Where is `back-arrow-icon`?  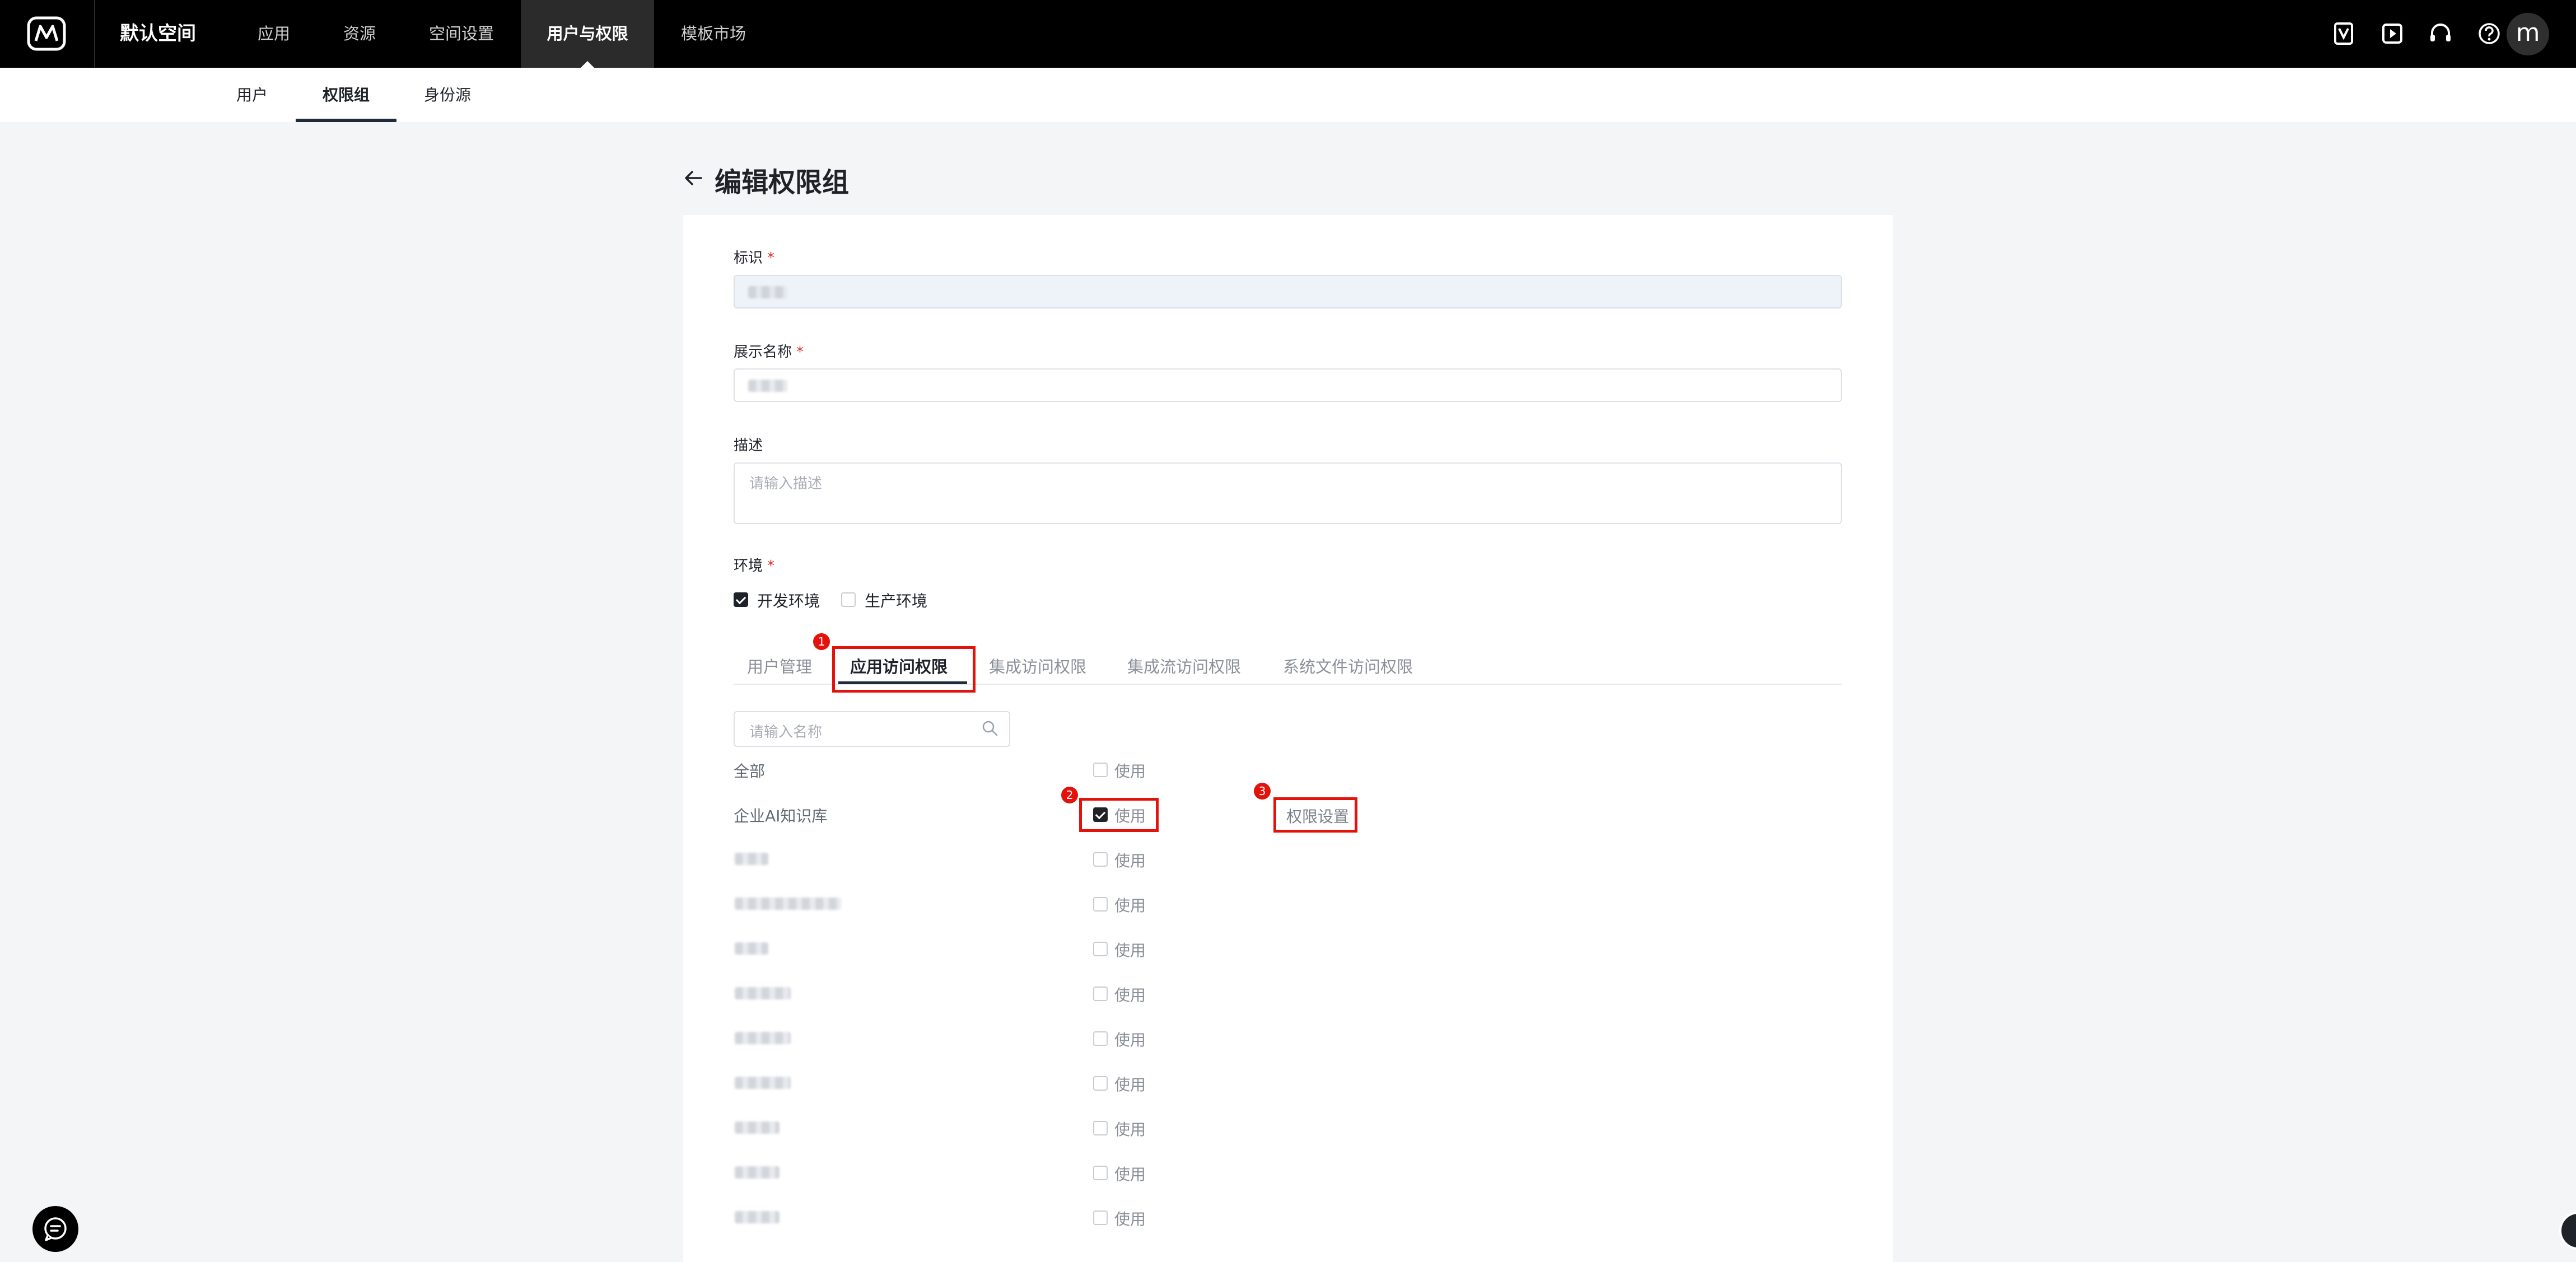 back-arrow-icon is located at coordinates (693, 178).